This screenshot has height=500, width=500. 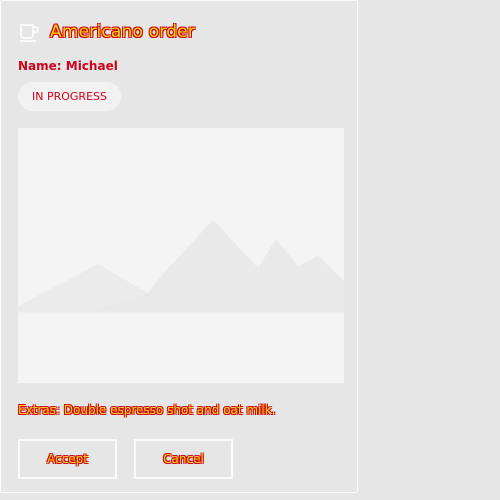 I want to click on card-header: Americano order, so click(x=106, y=32).